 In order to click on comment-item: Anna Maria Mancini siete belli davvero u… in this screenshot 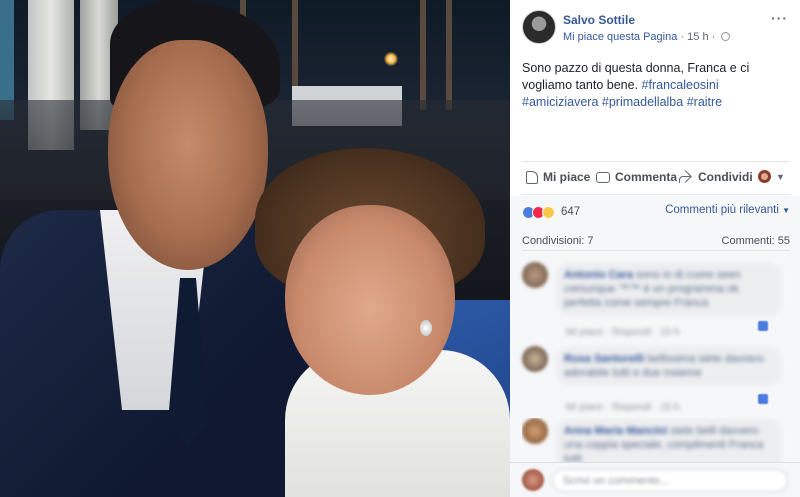, I will do `click(656, 440)`.